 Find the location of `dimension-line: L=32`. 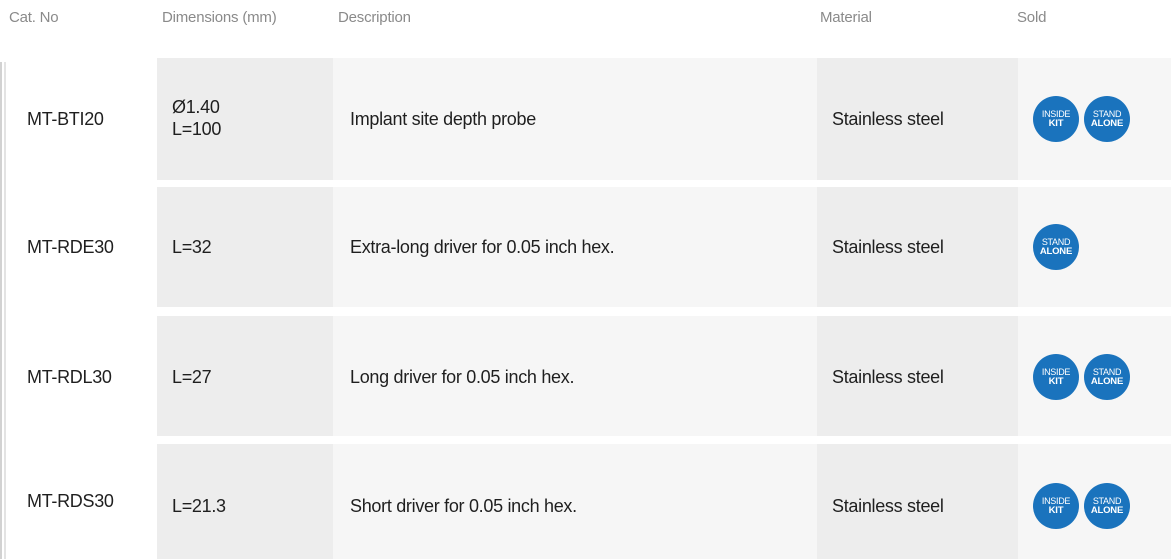

dimension-line: L=32 is located at coordinates (192, 247).